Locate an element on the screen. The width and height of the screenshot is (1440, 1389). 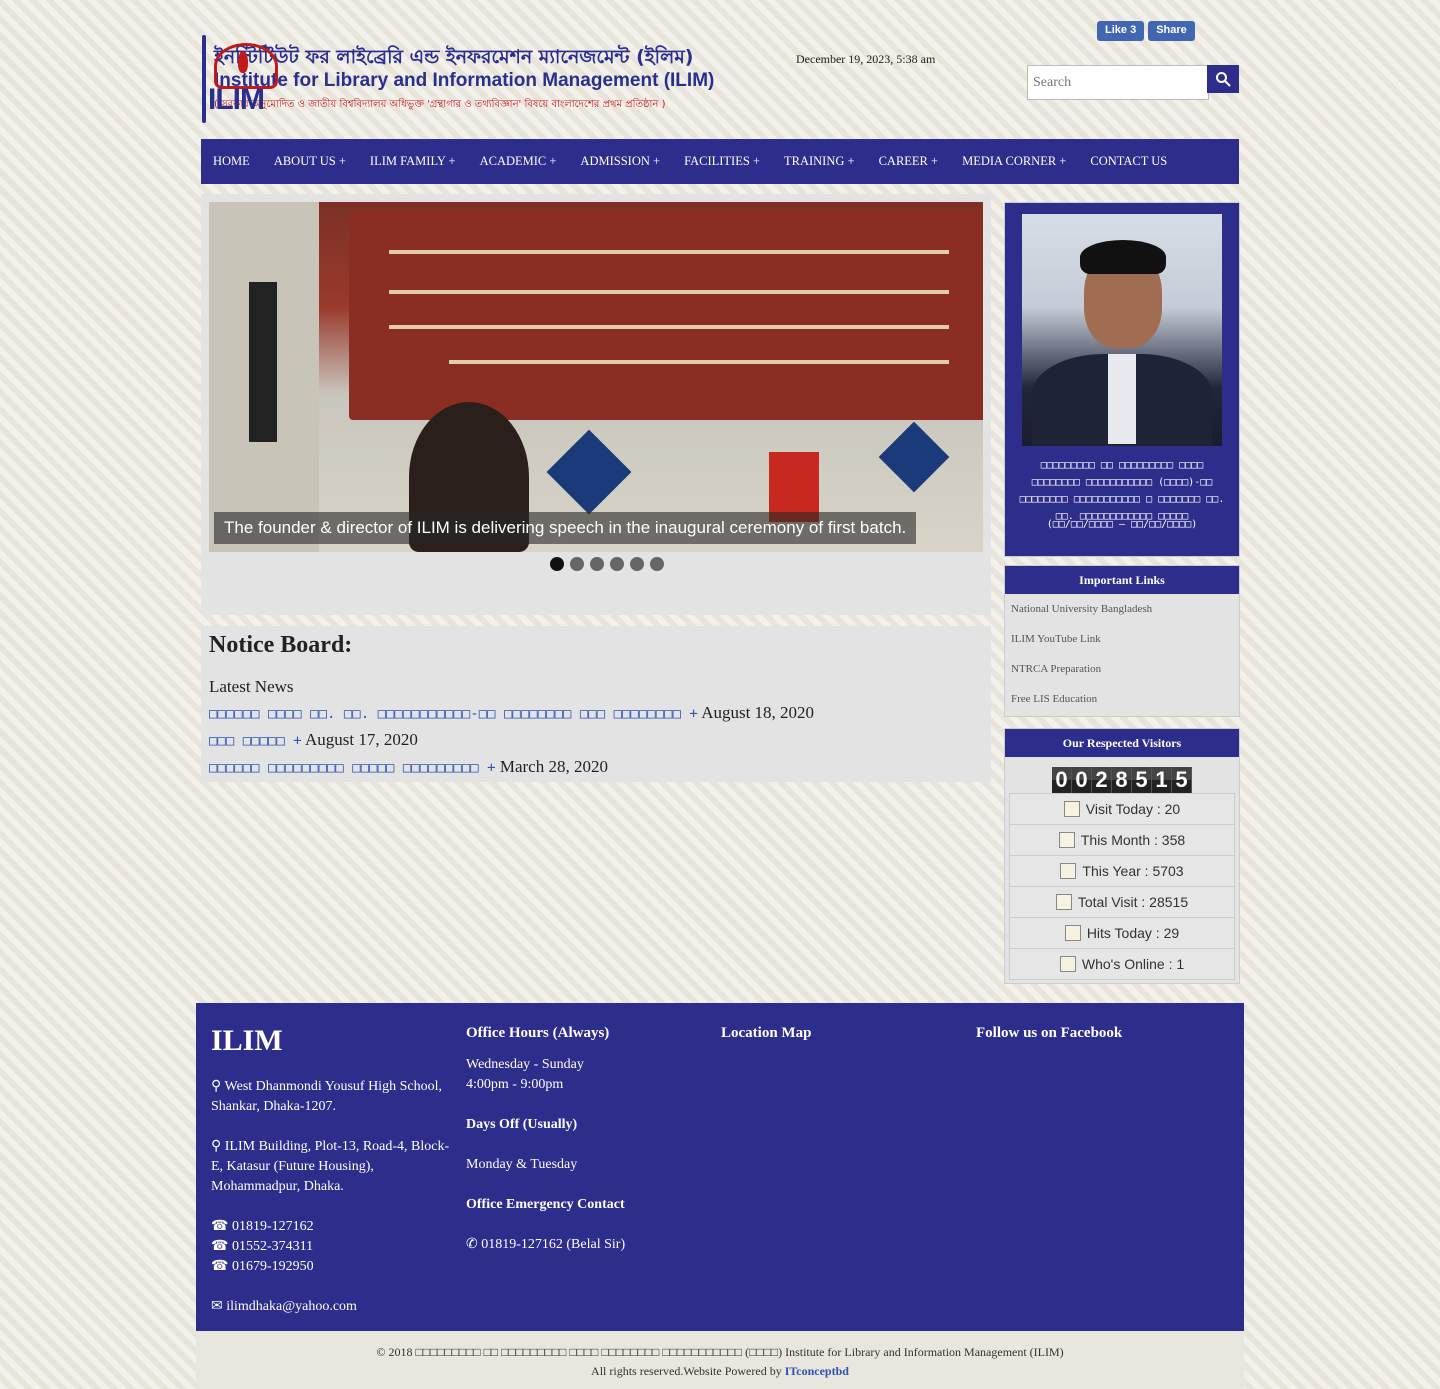
important-link: NTRCA Preparation is located at coordinates (1122, 673).